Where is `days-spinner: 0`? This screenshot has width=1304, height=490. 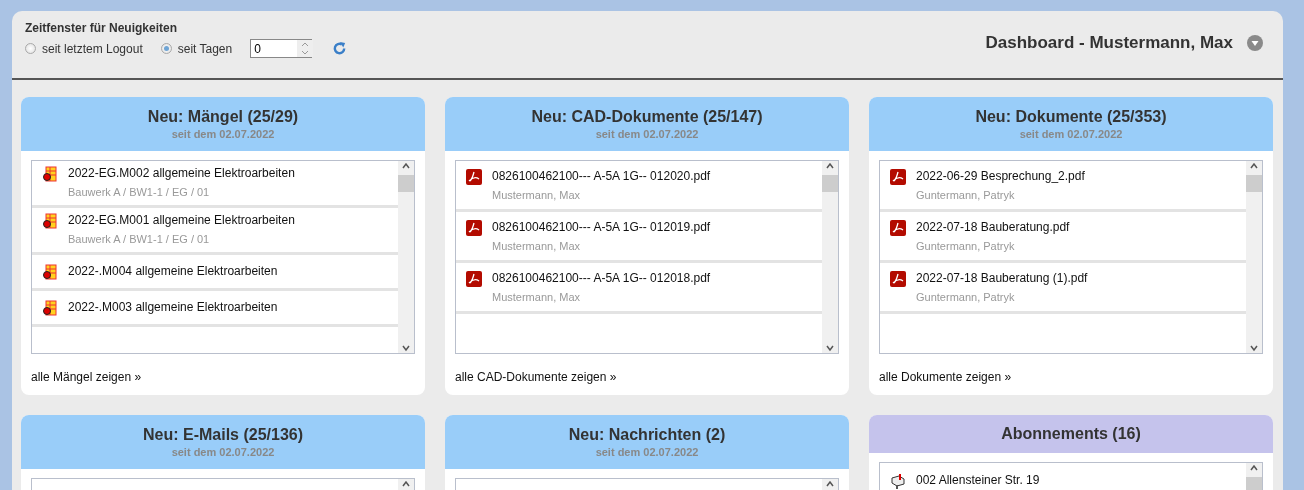
days-spinner: 0 is located at coordinates (281, 48).